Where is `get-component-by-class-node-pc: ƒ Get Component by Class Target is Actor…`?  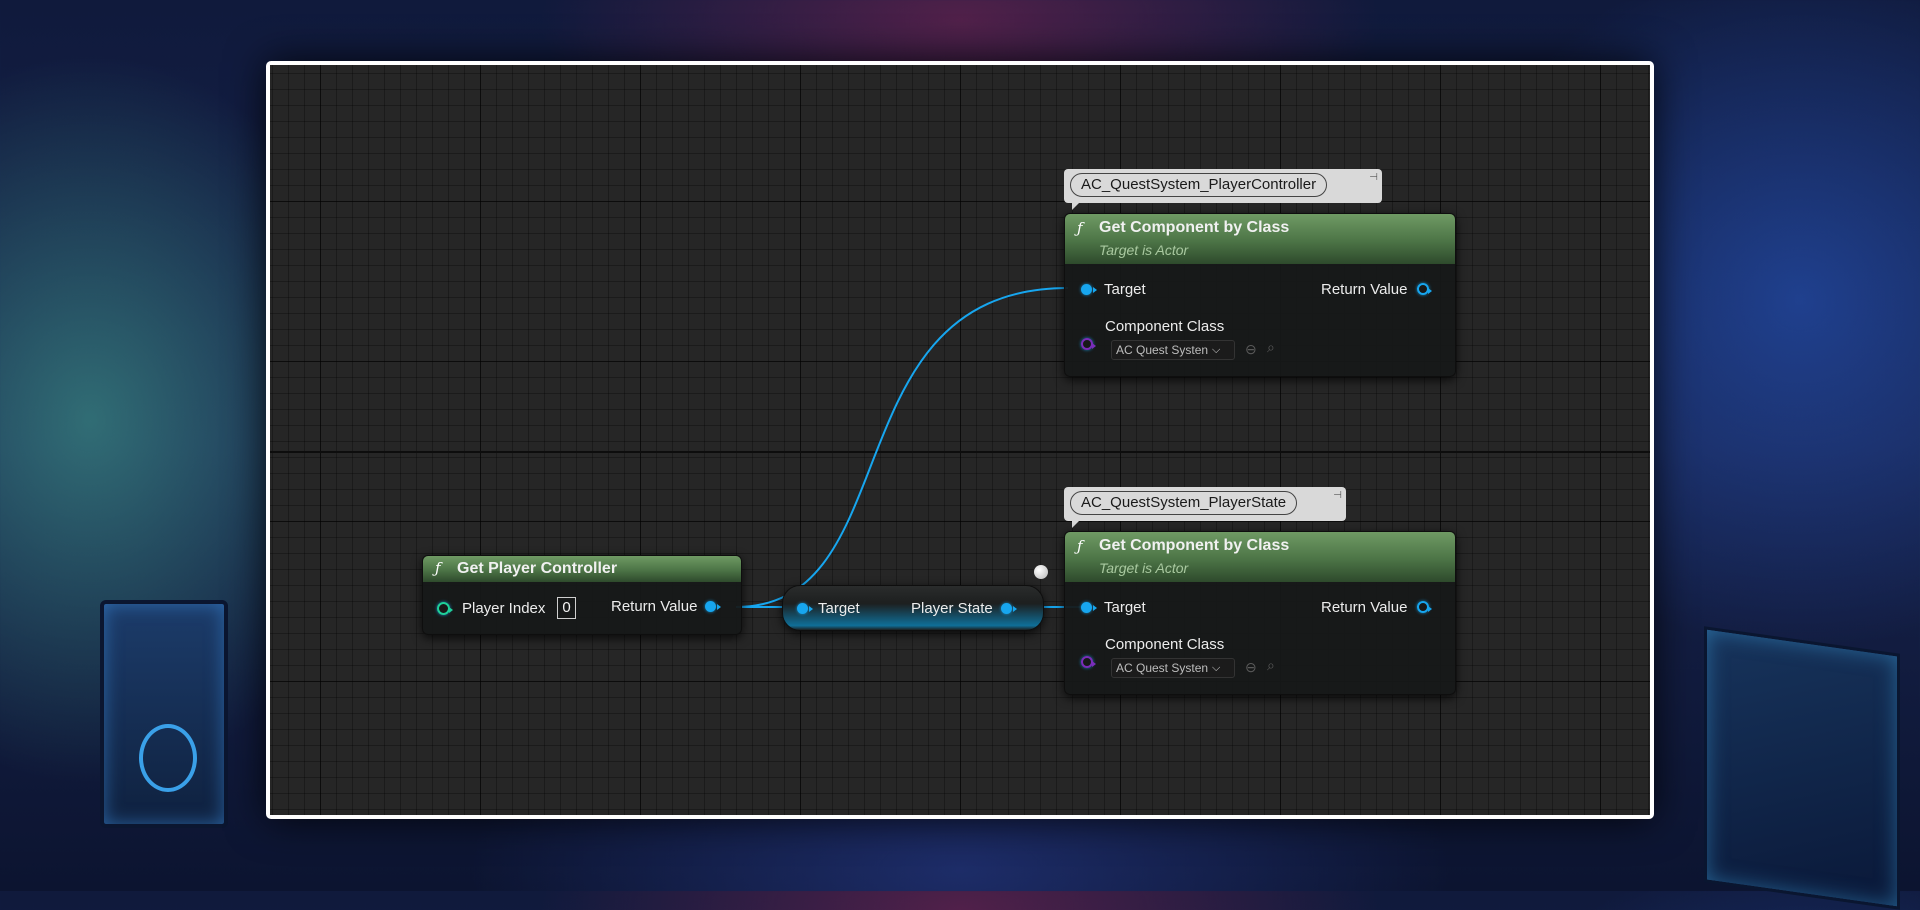
get-component-by-class-node-pc: ƒ Get Component by Class Target is Actor… is located at coordinates (1260, 295).